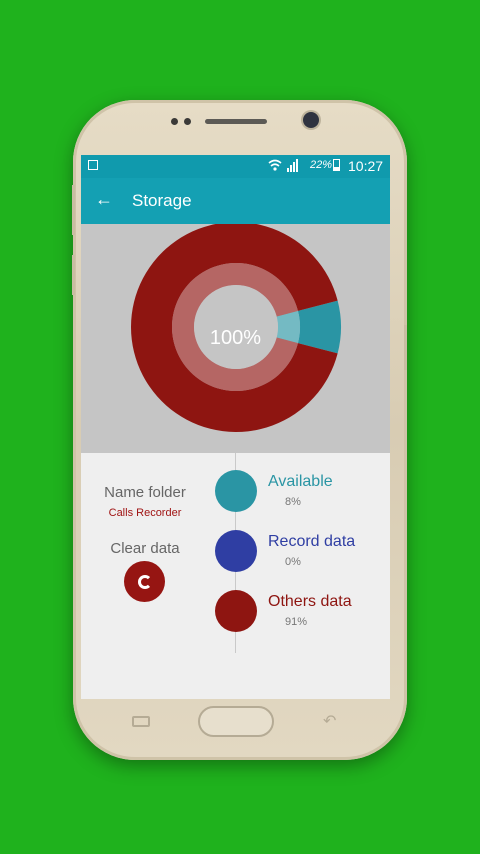 The width and height of the screenshot is (480, 854). Describe the element at coordinates (236, 491) in the screenshot. I see `legend-dot-available` at that location.